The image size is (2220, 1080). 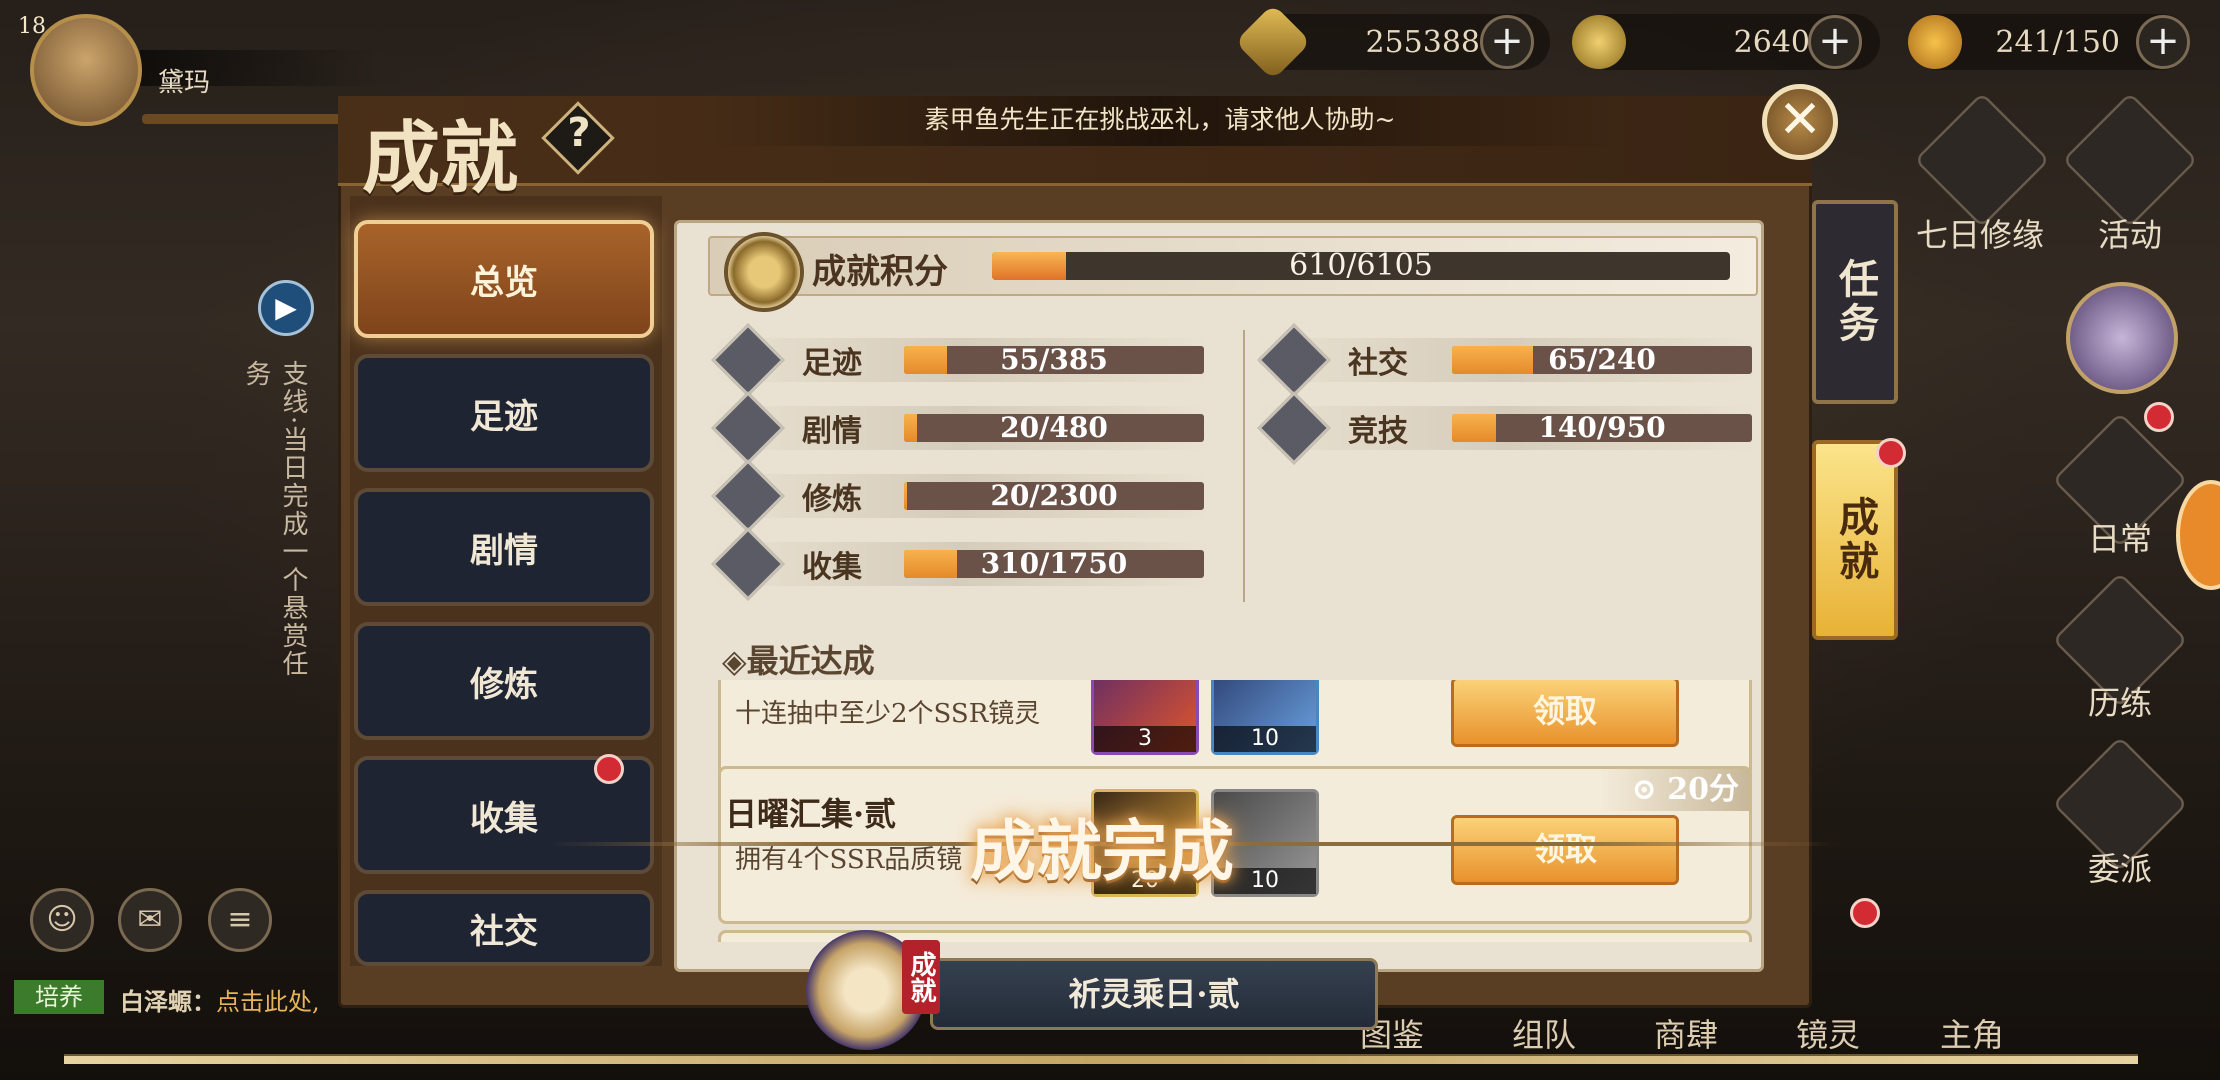 I want to click on page-title: 成就, so click(x=440, y=158).